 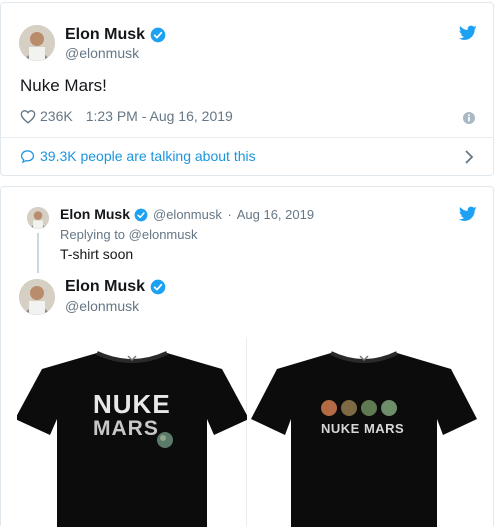 What do you see at coordinates (28, 116) in the screenshot?
I see `heart-icon` at bounding box center [28, 116].